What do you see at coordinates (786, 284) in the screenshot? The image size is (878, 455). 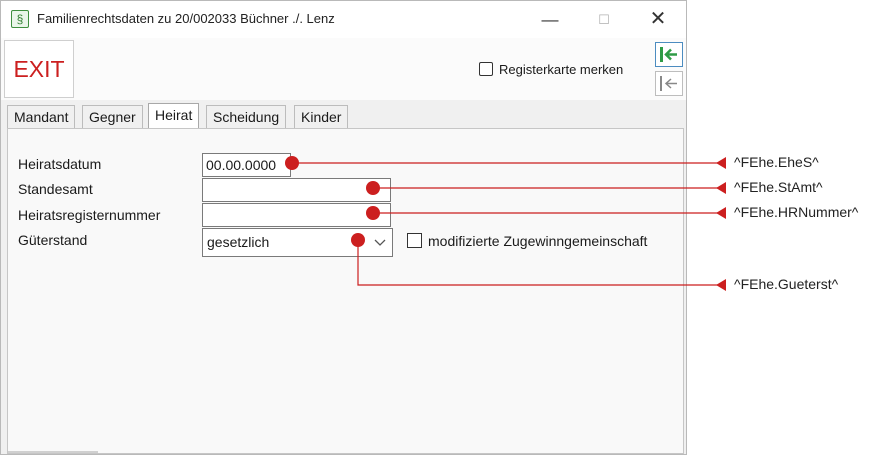 I see `annotation-gueterst: ^FEhe.Gueterst^` at bounding box center [786, 284].